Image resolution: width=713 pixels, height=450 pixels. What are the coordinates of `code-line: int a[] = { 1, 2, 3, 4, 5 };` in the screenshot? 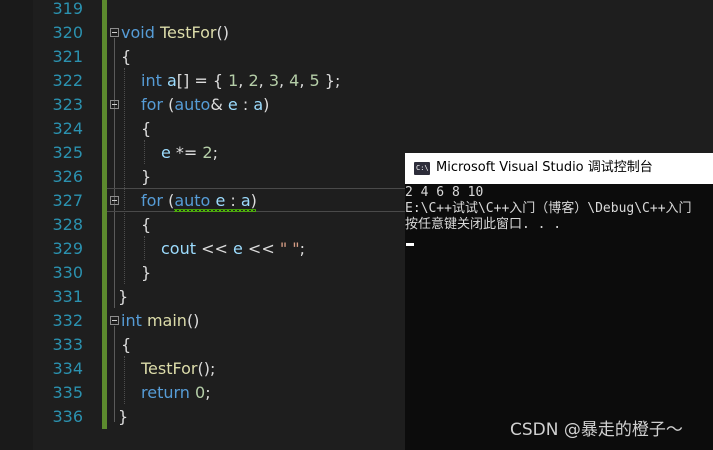 It's located at (240, 81).